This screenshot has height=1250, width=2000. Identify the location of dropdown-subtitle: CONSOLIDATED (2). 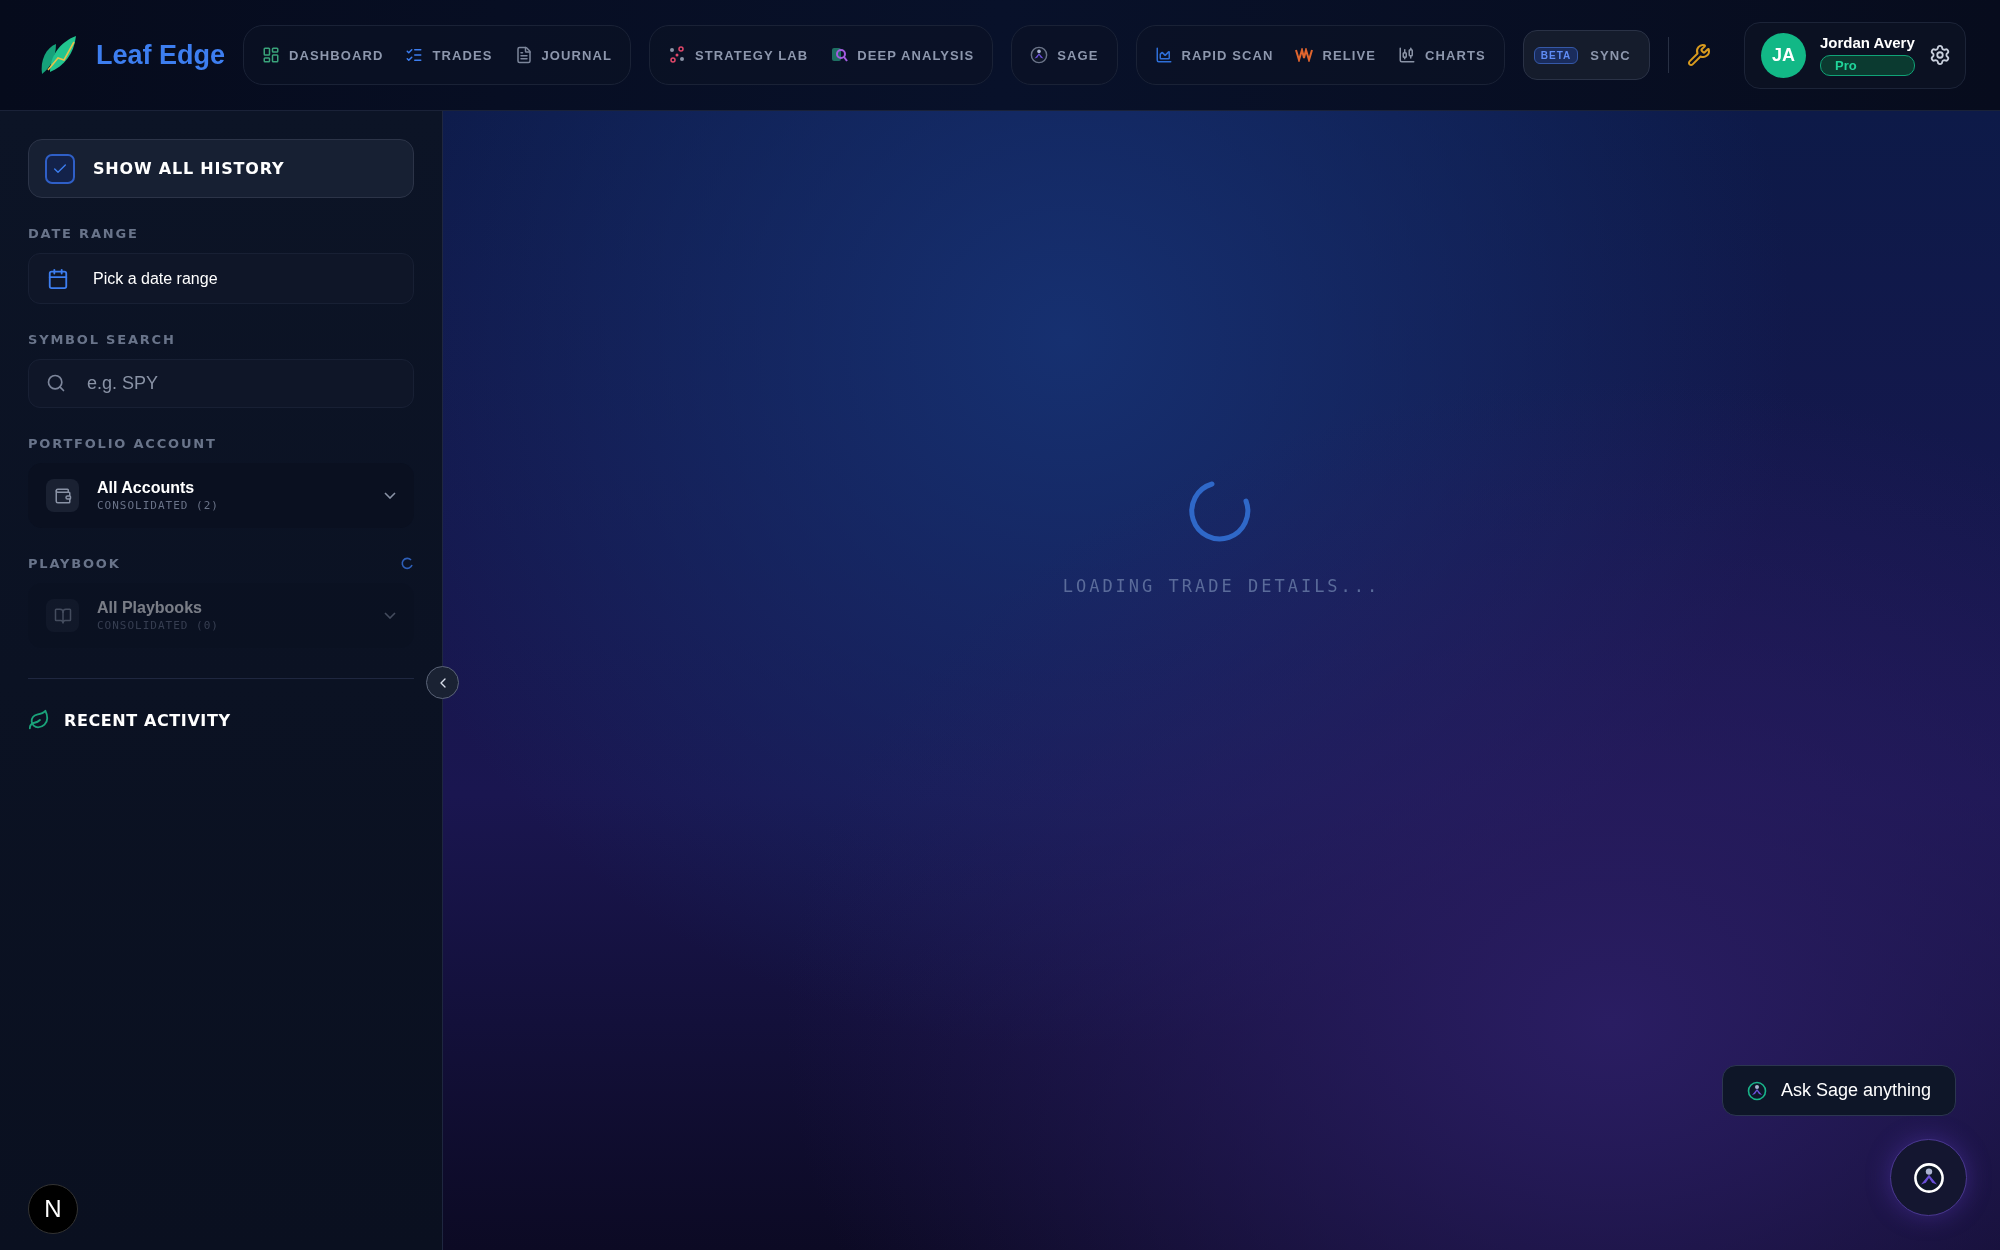
(158, 505).